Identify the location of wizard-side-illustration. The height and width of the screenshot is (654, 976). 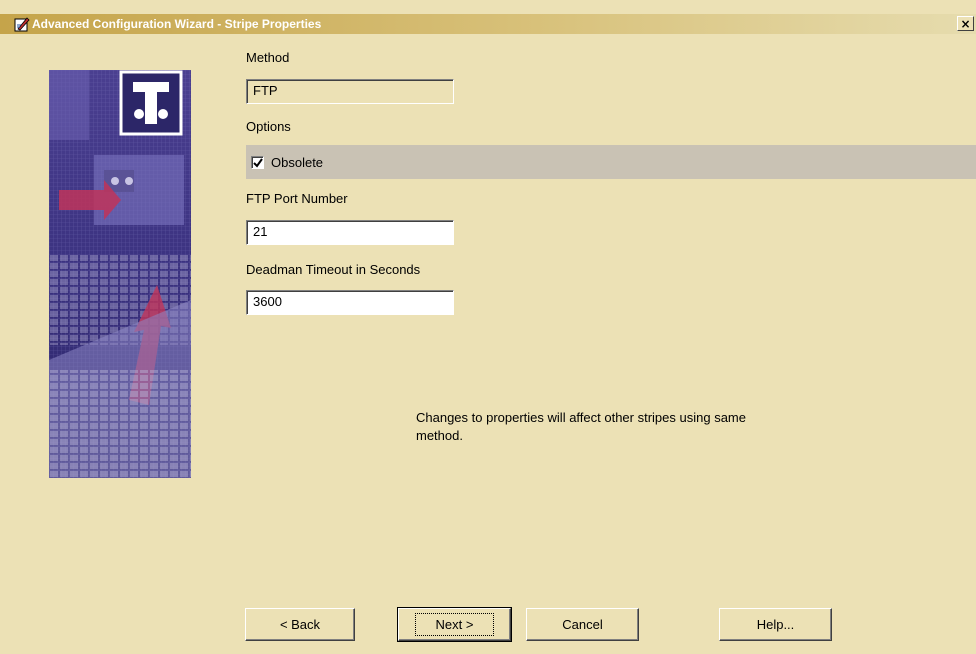
(120, 274).